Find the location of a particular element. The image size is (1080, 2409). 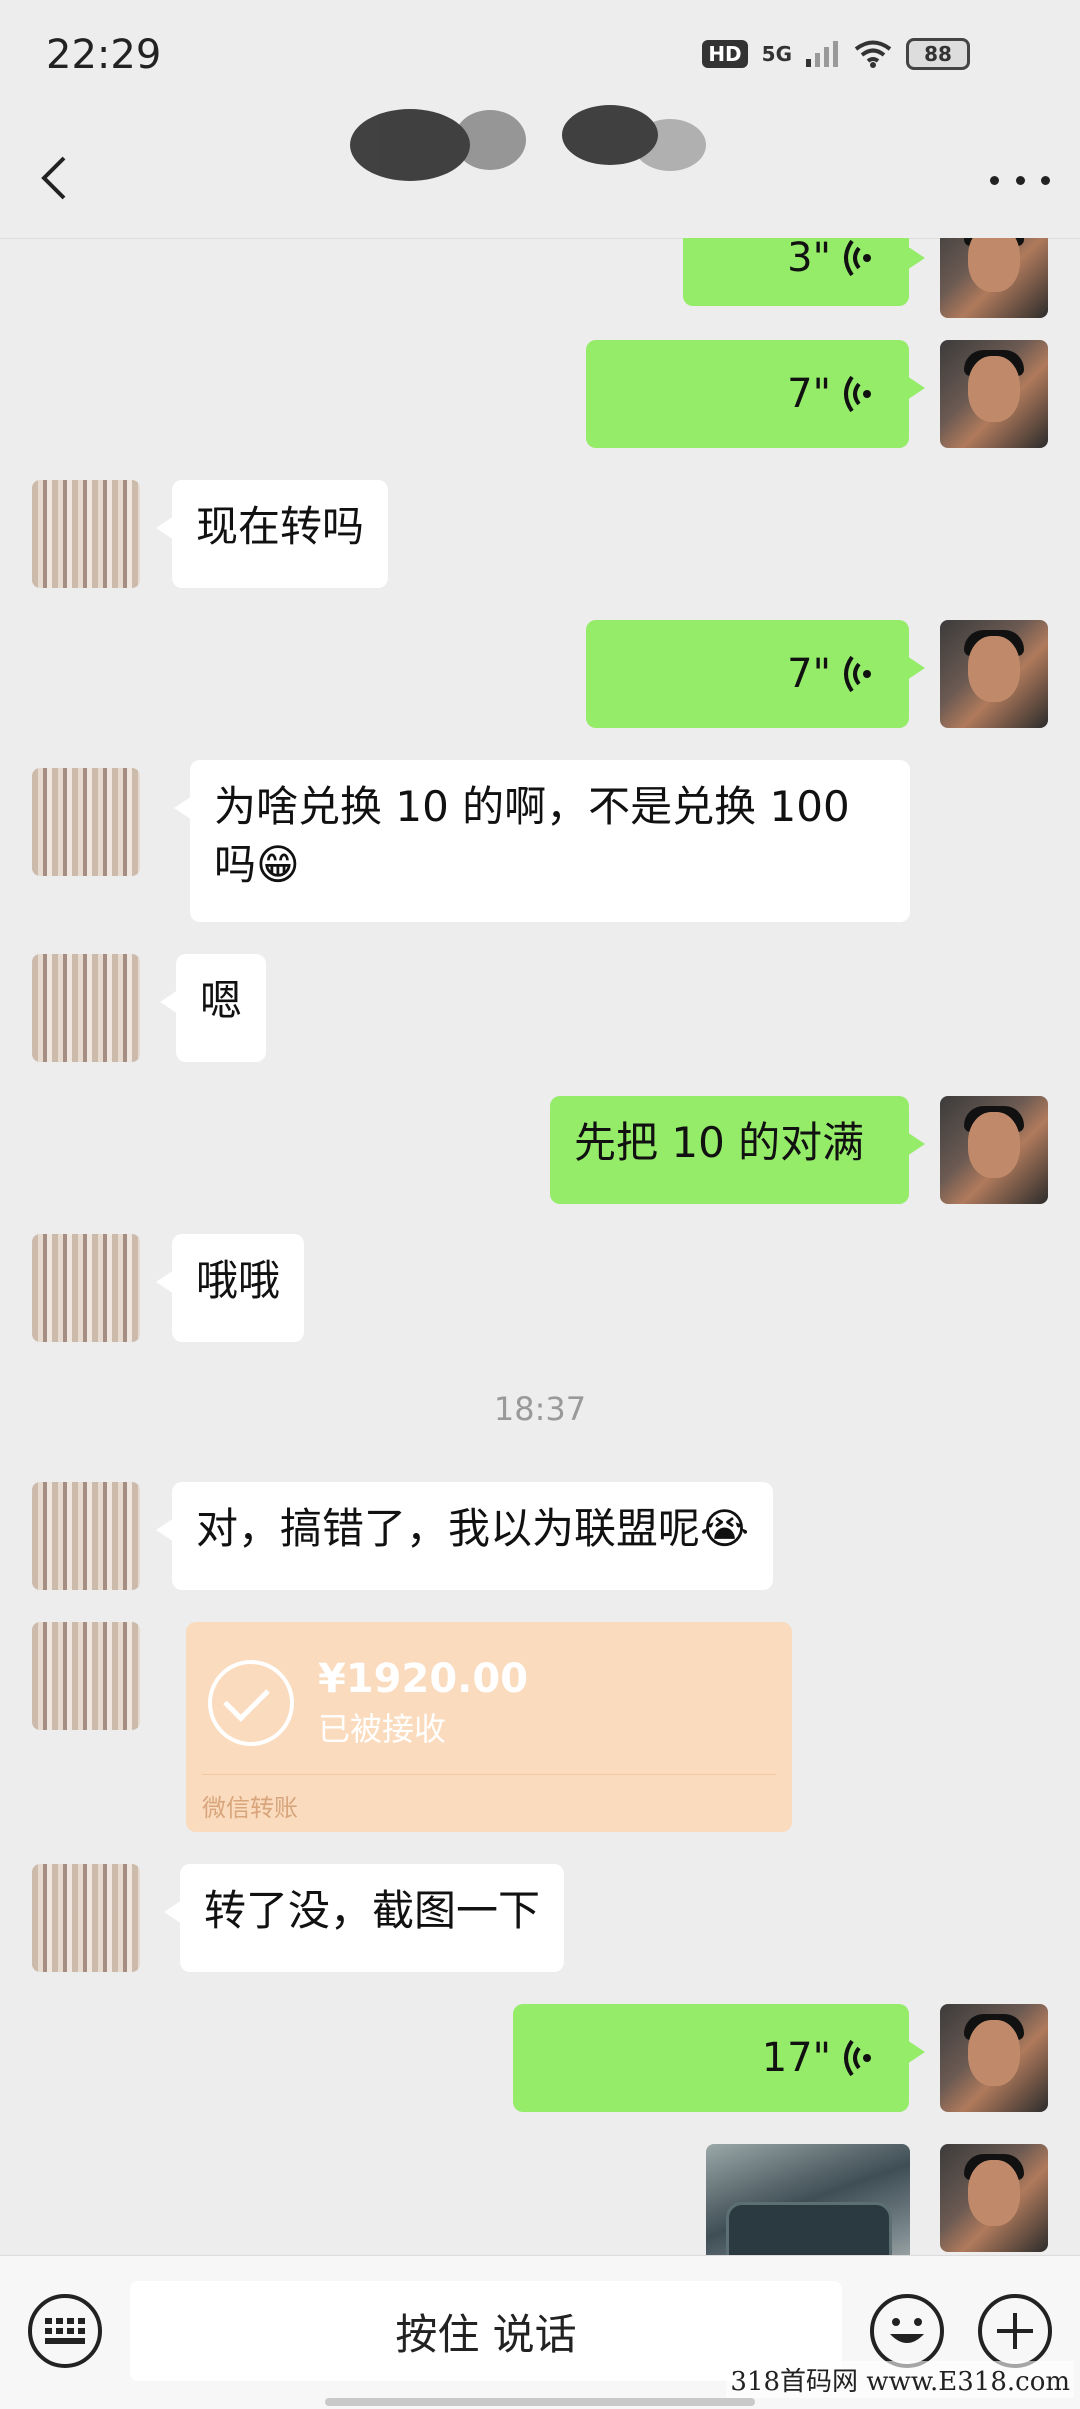

keyboard-button is located at coordinates (65, 2331).